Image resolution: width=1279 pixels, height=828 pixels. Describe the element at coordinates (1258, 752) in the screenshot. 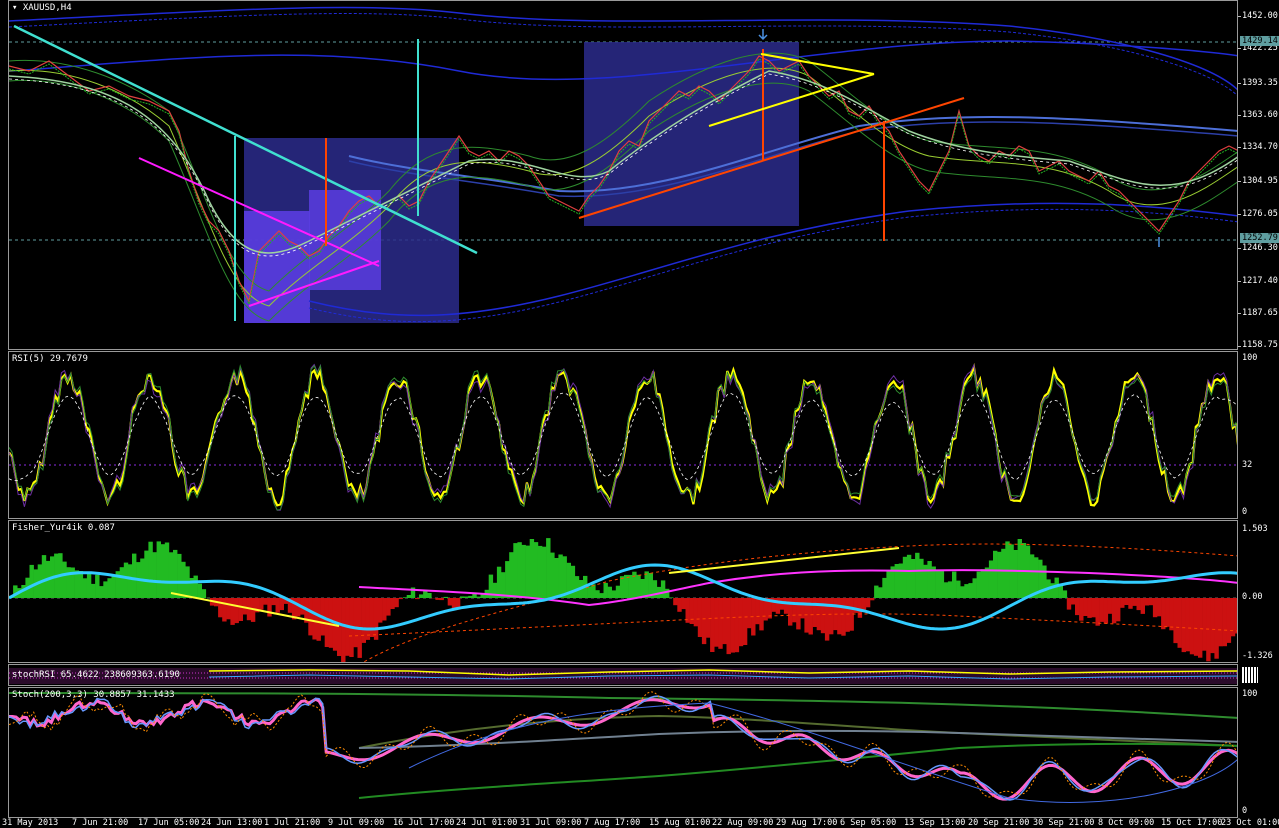

I see `stoch-axis: 100 0` at that location.